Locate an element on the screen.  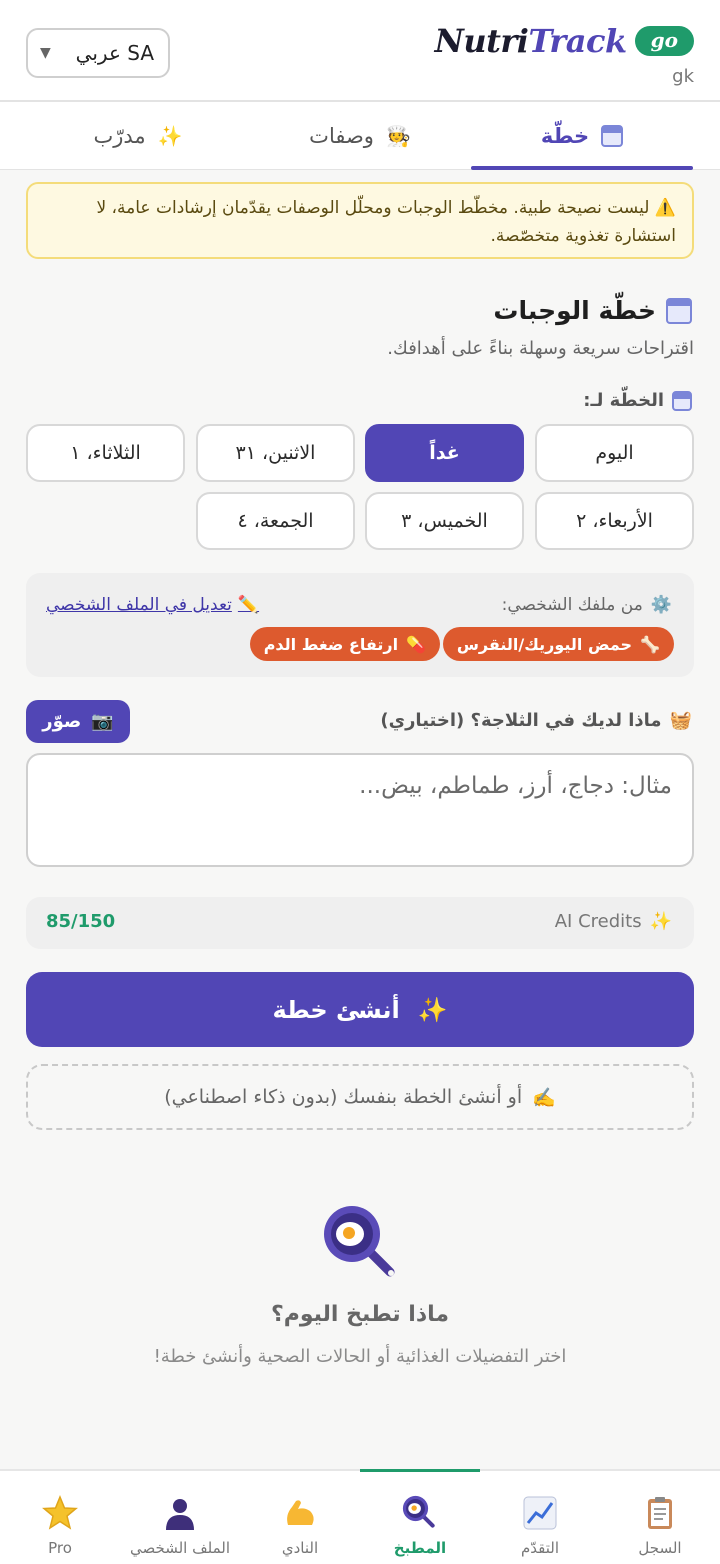
tab-coach: ✨ مدرّب is located at coordinates (138, 136).